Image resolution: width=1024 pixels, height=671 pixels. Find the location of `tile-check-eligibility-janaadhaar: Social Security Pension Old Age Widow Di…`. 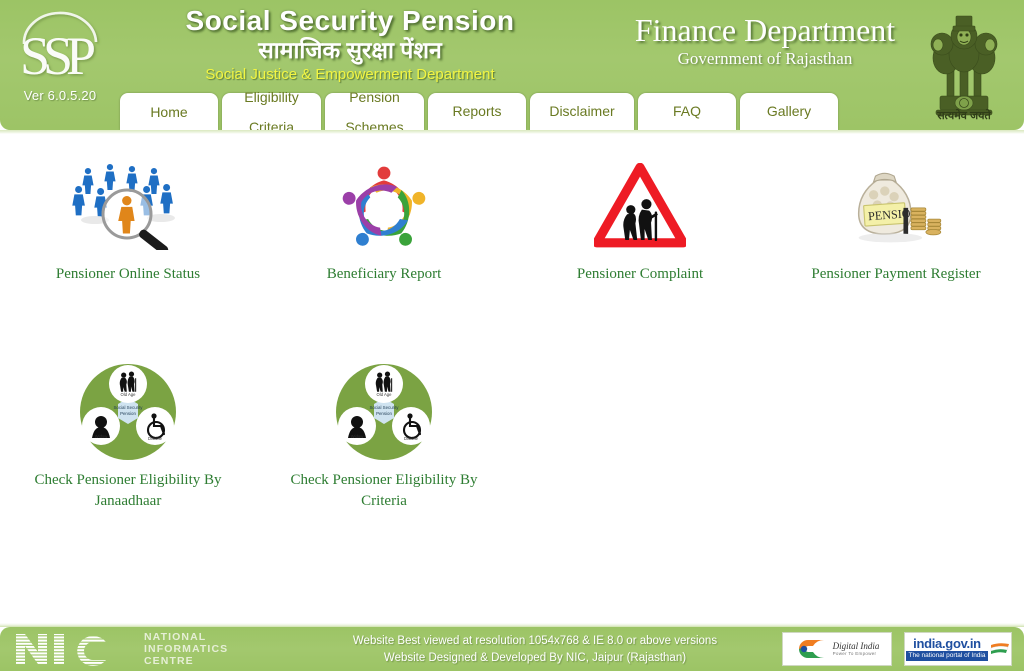

tile-check-eligibility-janaadhaar: Social Security Pension Old Age Widow Di… is located at coordinates (128, 438).